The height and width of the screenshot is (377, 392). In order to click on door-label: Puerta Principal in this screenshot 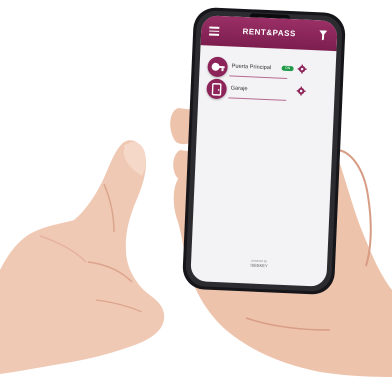, I will do `click(251, 67)`.